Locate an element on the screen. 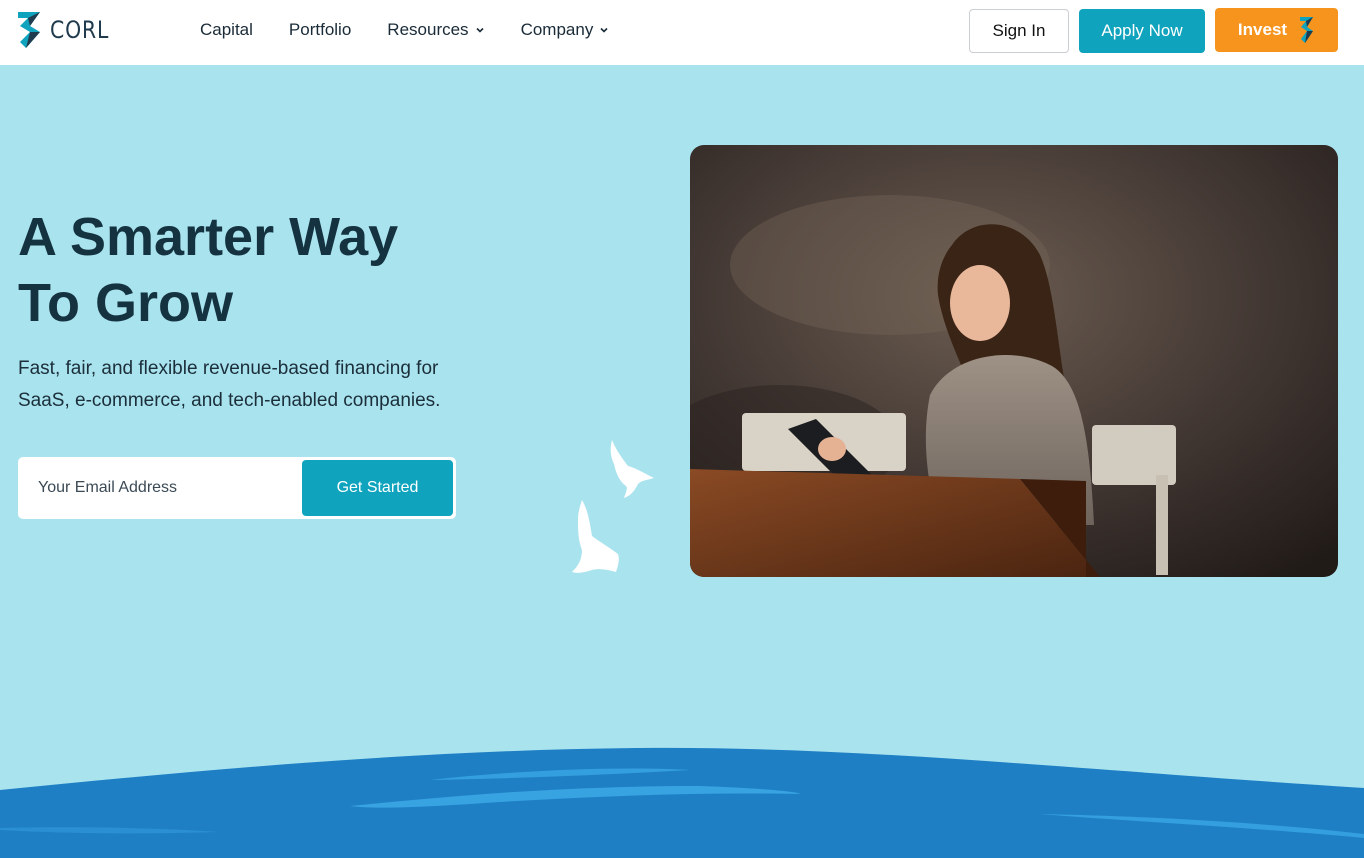  email-signup-form: Get Started is located at coordinates (237, 488).